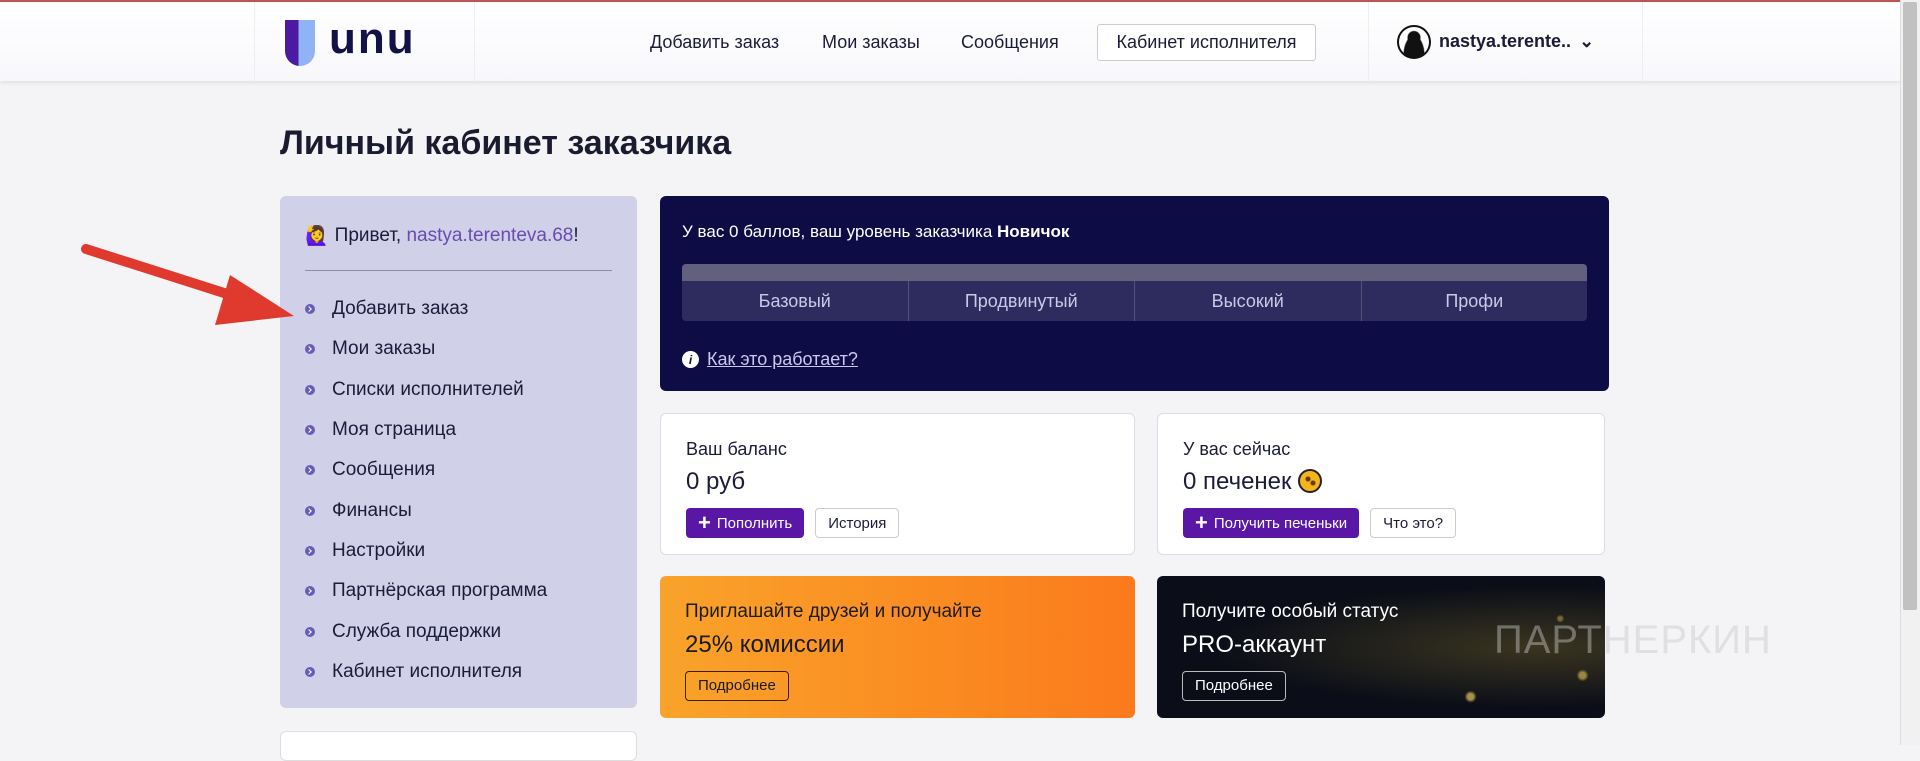 This screenshot has width=1920, height=761. Describe the element at coordinates (1021, 301) in the screenshot. I see `level-advanced: Продвинутый` at that location.